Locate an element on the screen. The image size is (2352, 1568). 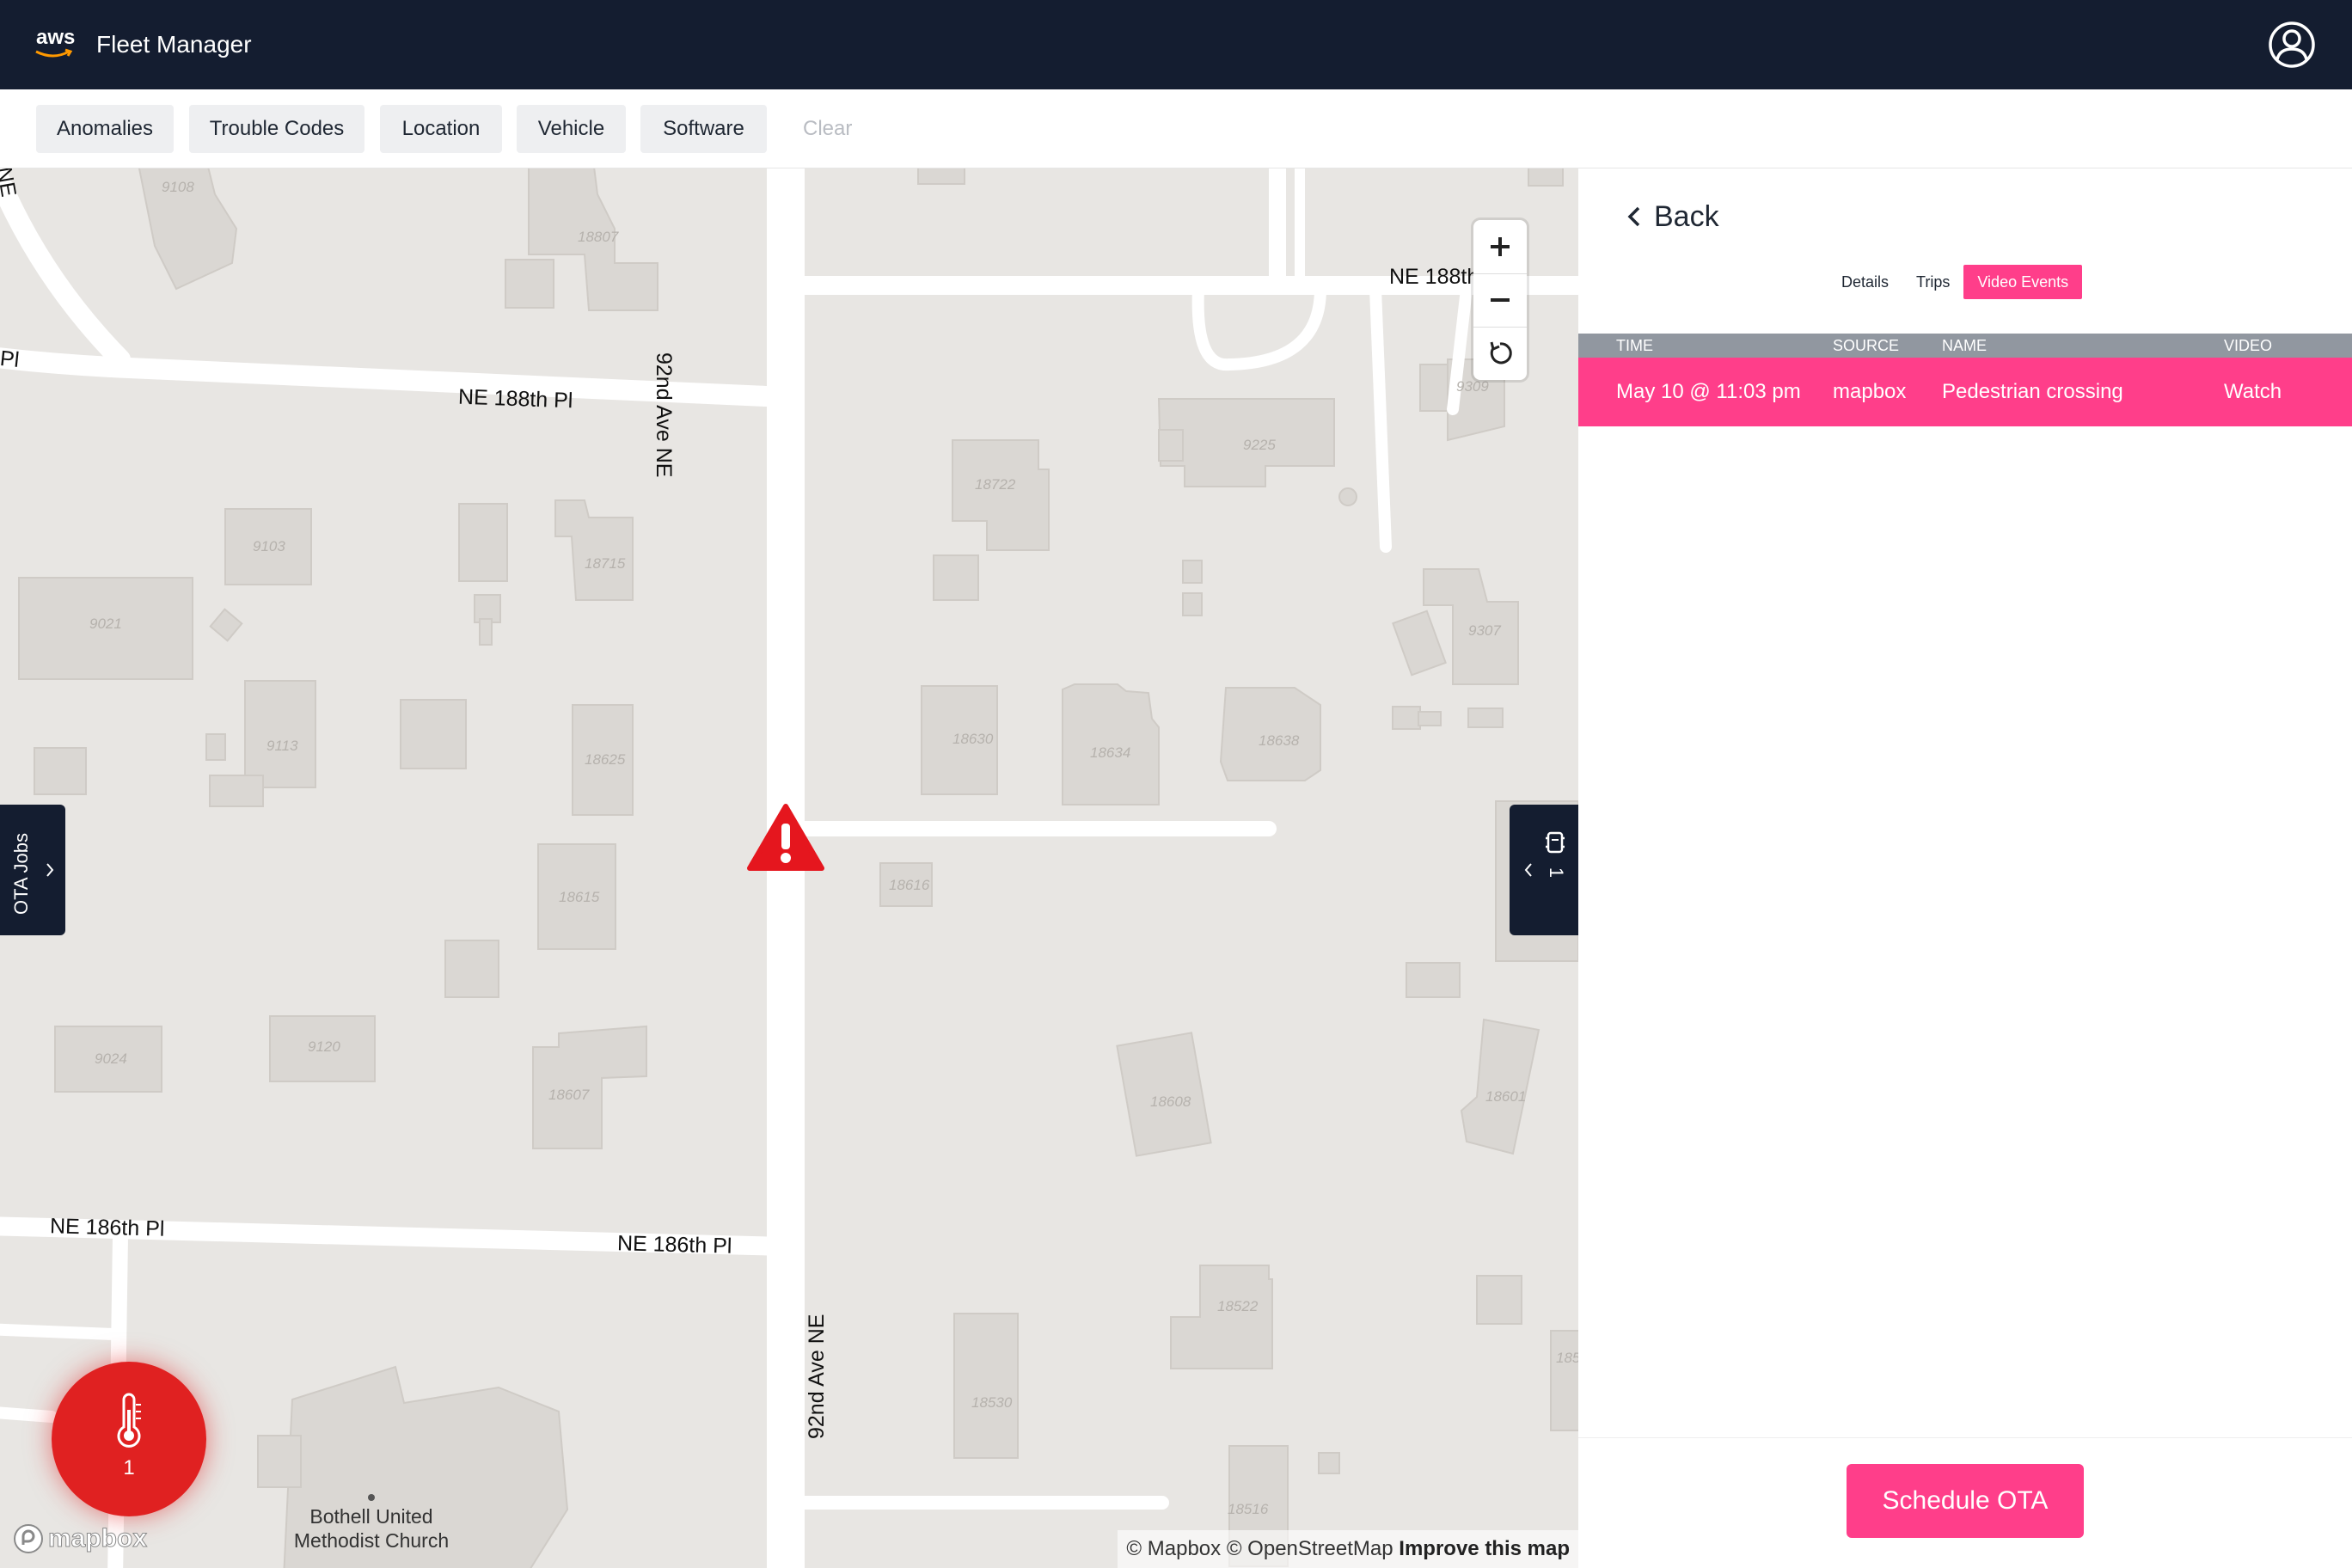
mapbox-logo: mapbox is located at coordinates (80, 1539).